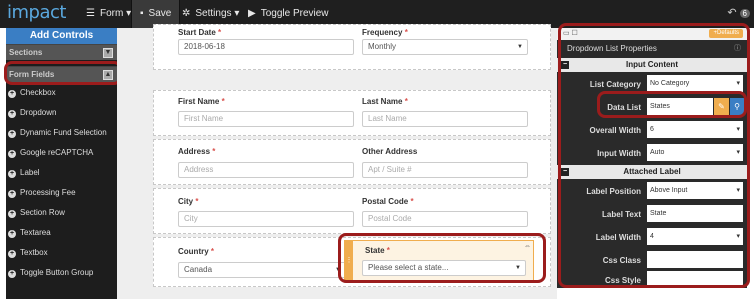  I want to click on chevron-down-icon: ▾, so click(237, 13).